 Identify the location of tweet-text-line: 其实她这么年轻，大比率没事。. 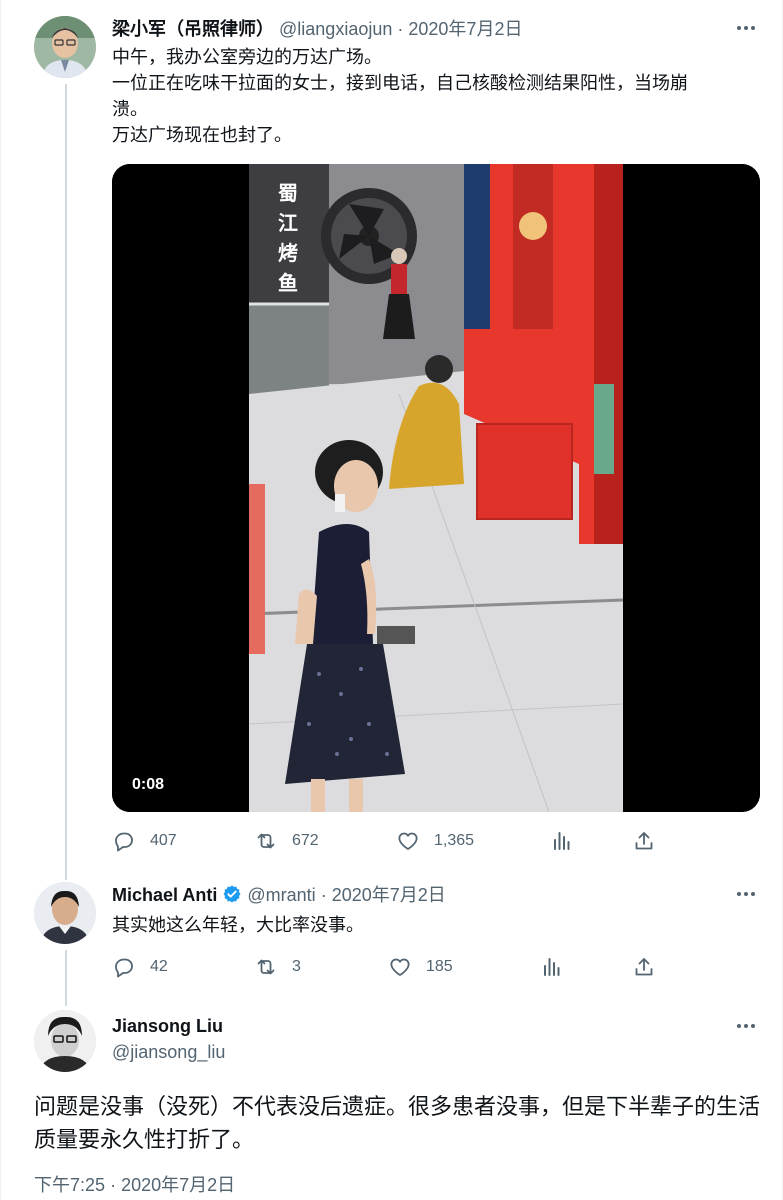
(238, 925).